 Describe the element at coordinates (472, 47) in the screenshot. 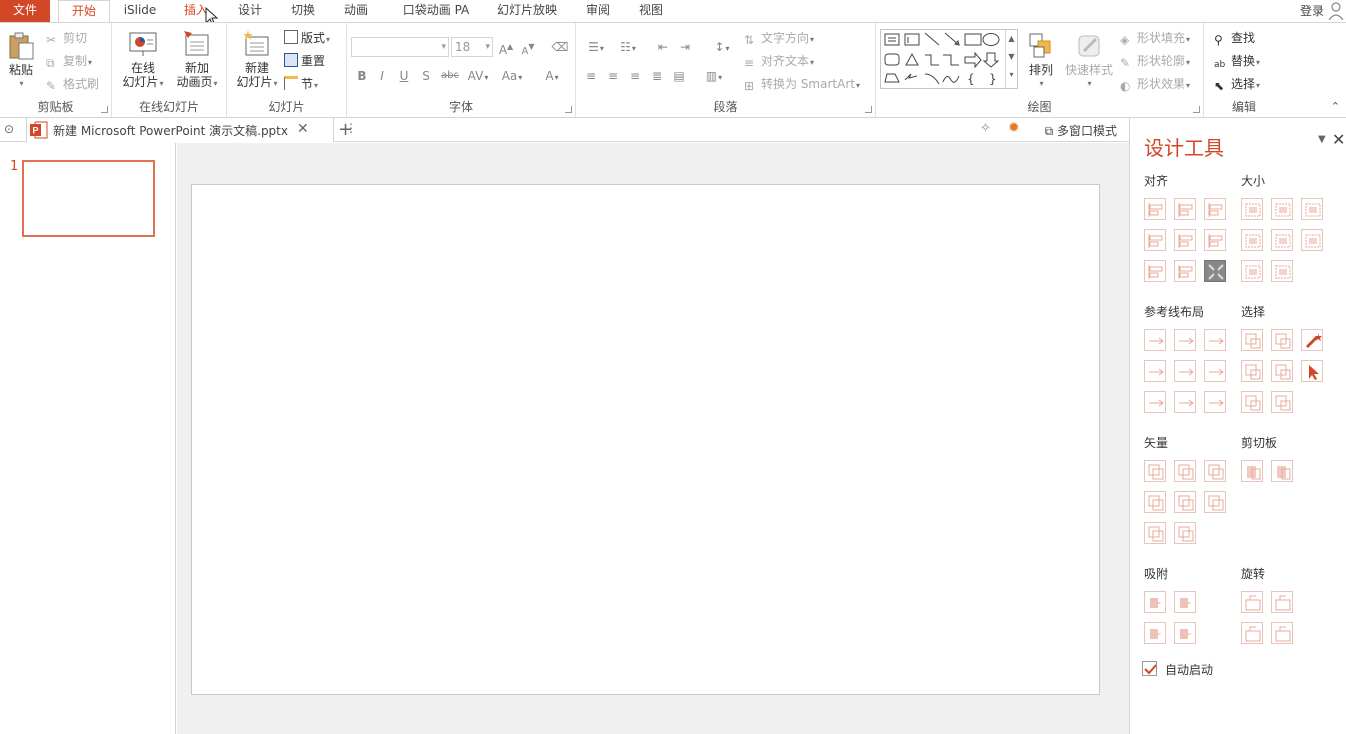

I see `font-size-combo: 18 ▾` at that location.